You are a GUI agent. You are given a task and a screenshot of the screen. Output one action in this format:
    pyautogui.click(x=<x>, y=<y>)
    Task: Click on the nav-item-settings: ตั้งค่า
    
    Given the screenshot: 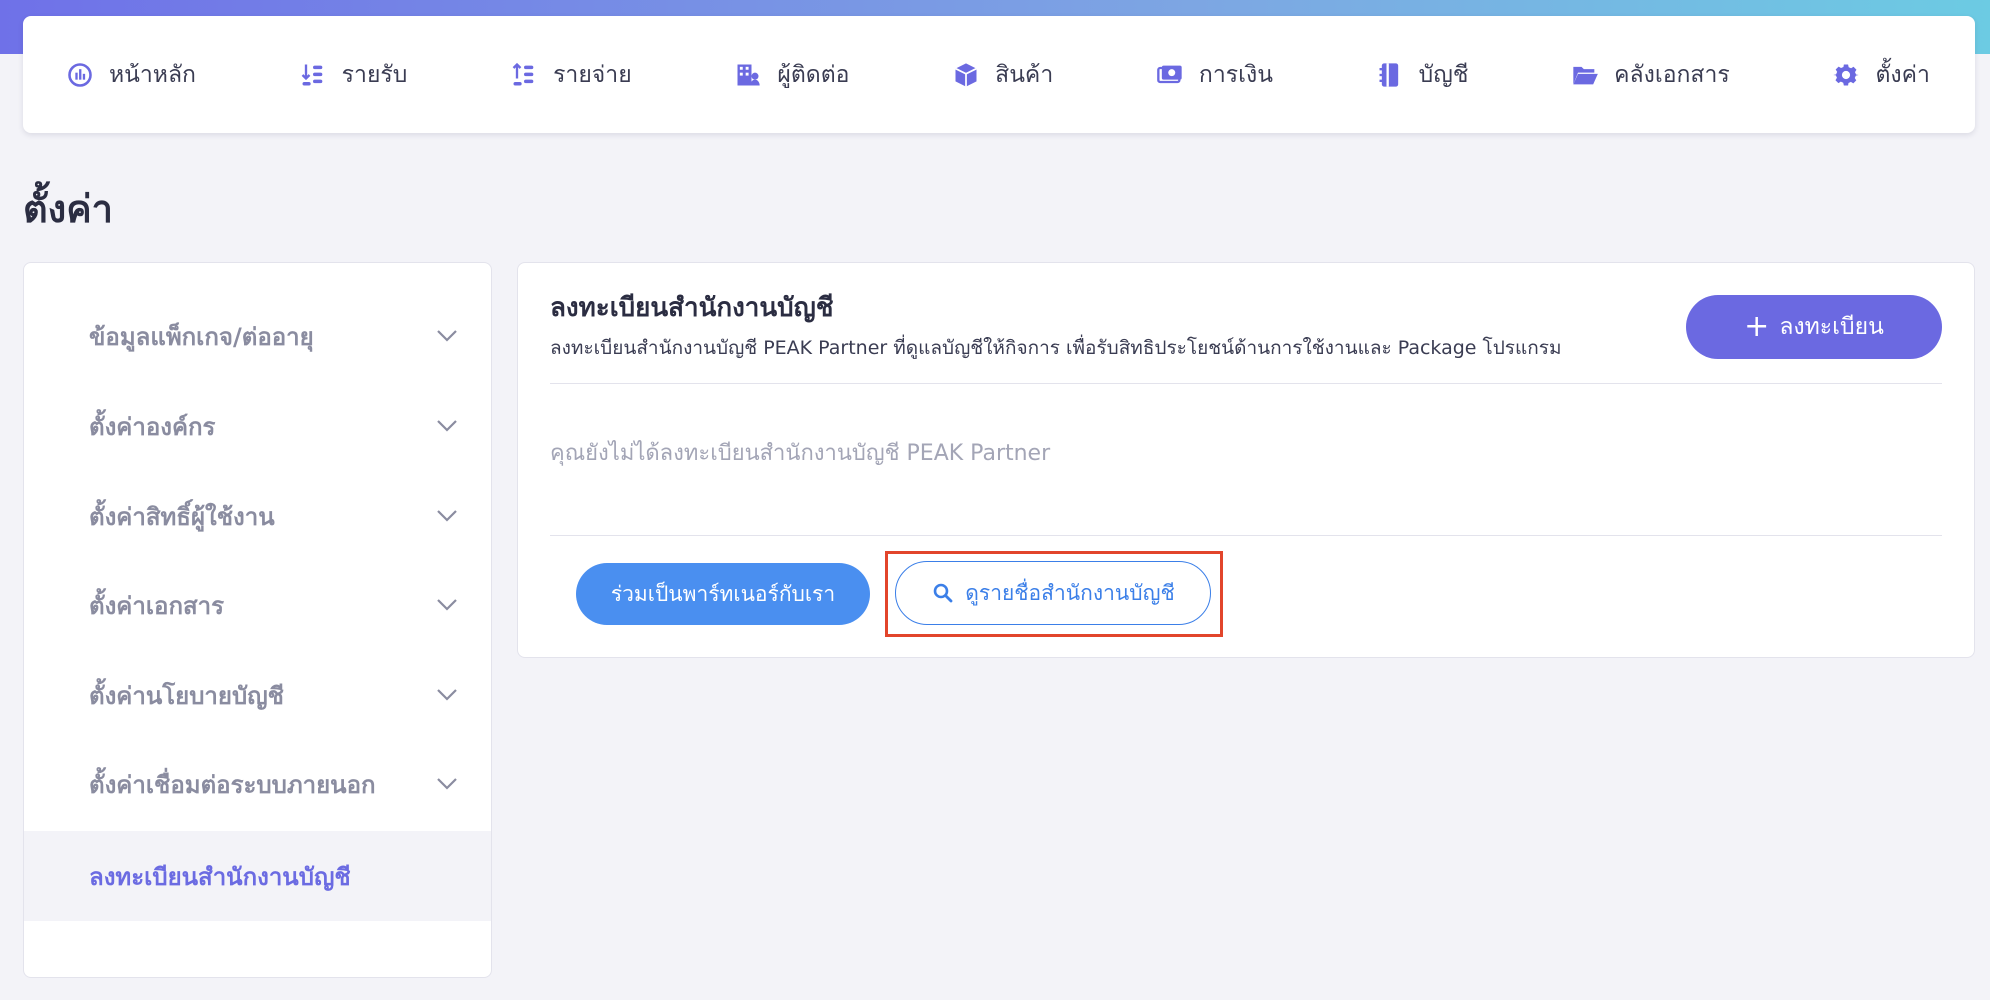 What is the action you would take?
    pyautogui.click(x=1880, y=75)
    